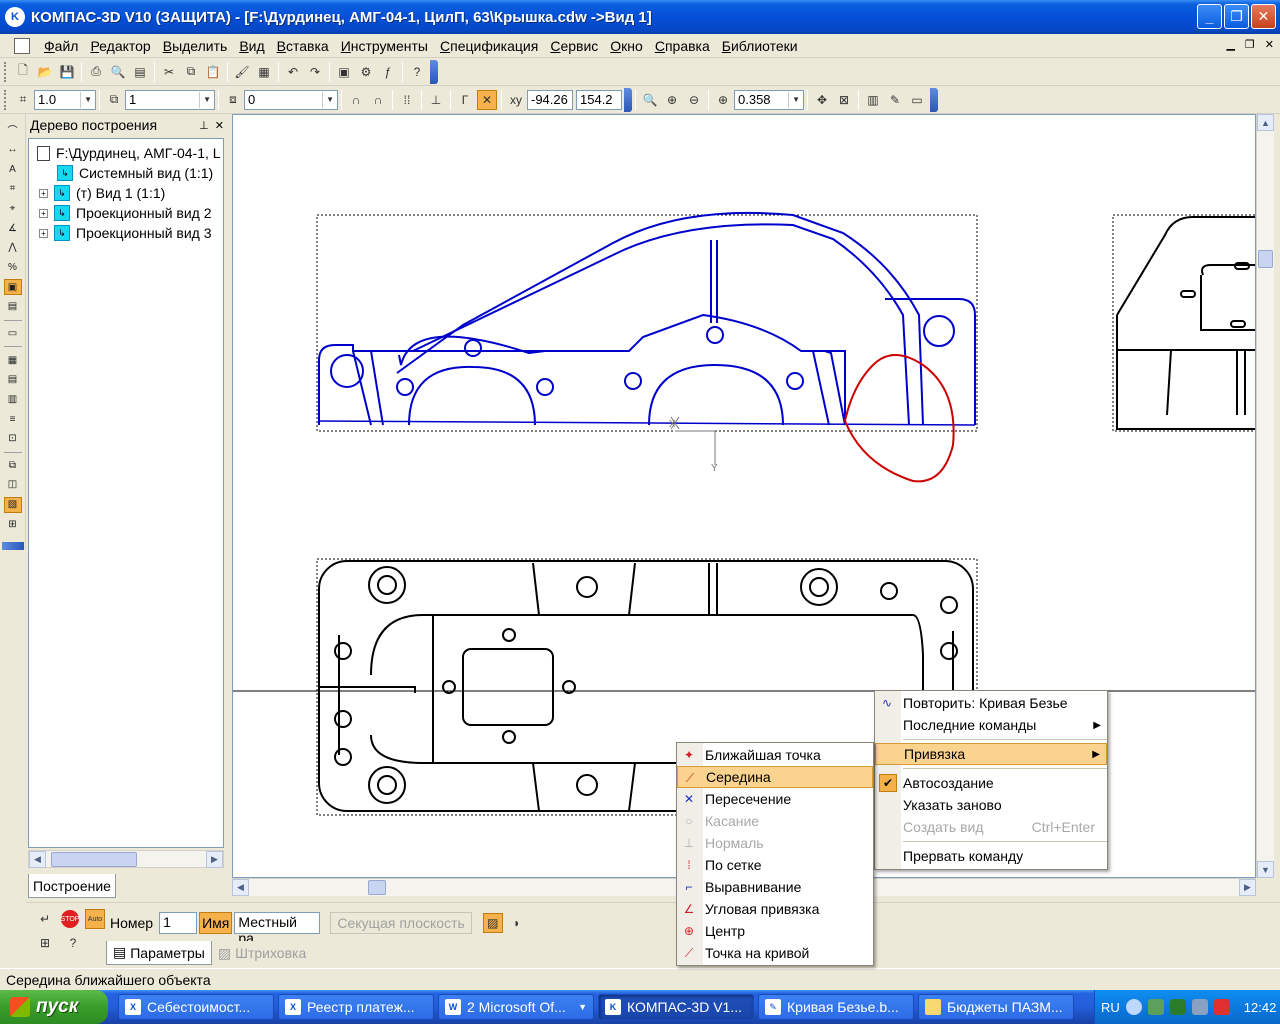 The image size is (1280, 1024). What do you see at coordinates (126, 193) in the screenshot?
I see `tree-item-view-1: + ↳ (т) Вид 1 (1:1)` at bounding box center [126, 193].